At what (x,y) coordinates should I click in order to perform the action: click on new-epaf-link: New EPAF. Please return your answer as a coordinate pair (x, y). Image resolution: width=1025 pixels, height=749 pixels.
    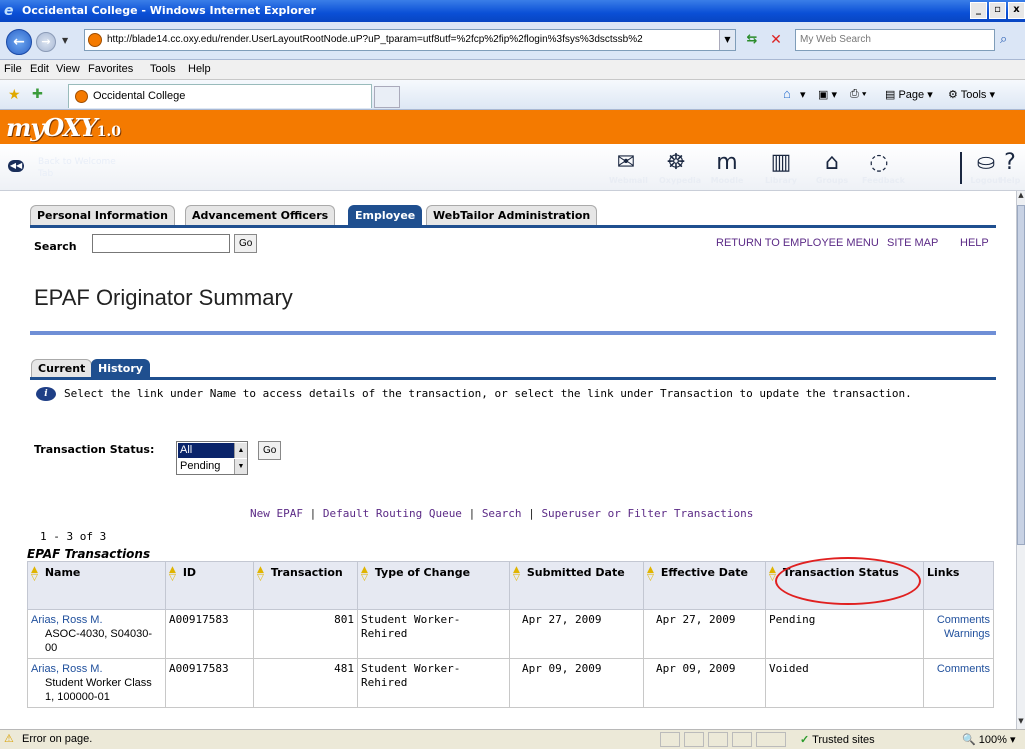
    Looking at the image, I should click on (276, 513).